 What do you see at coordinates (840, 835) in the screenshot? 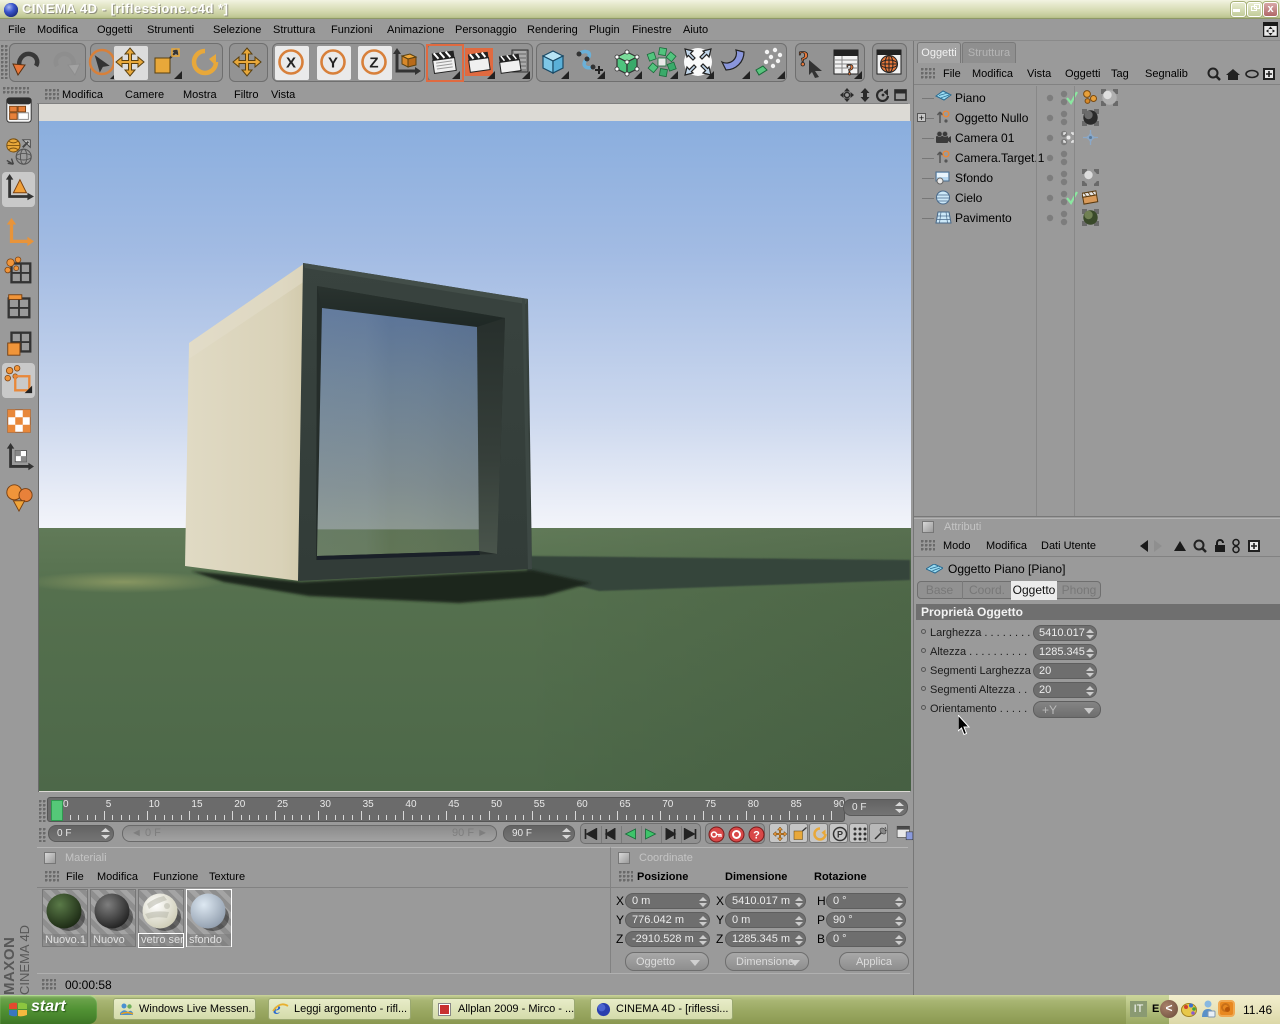
I see `svg-text: P` at bounding box center [840, 835].